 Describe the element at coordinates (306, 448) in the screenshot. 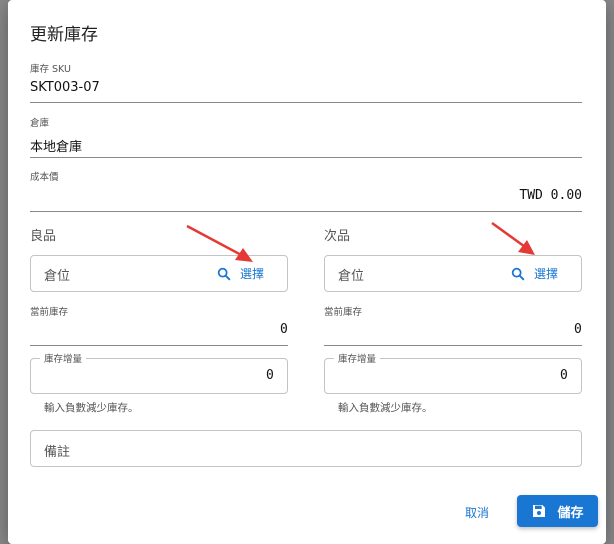

I see `notes-field: 備註` at that location.